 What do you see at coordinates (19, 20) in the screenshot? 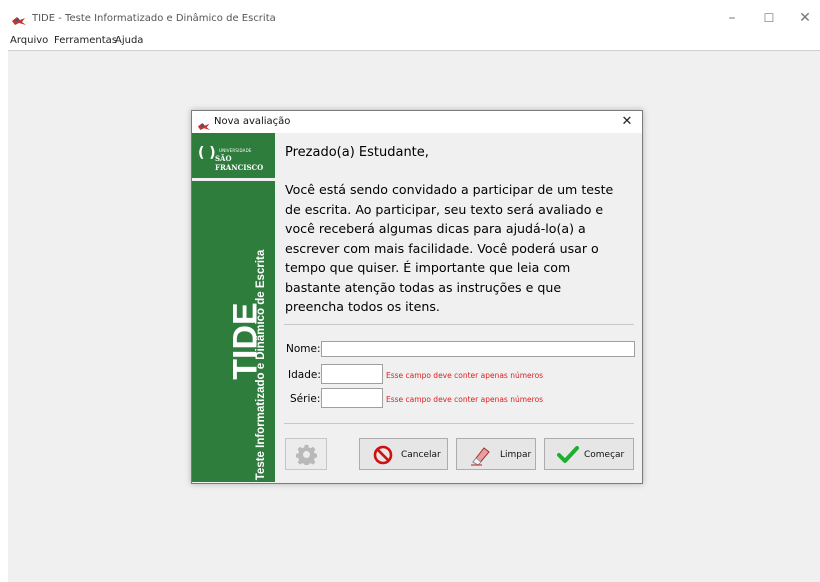
I see `app-bird-icon` at bounding box center [19, 20].